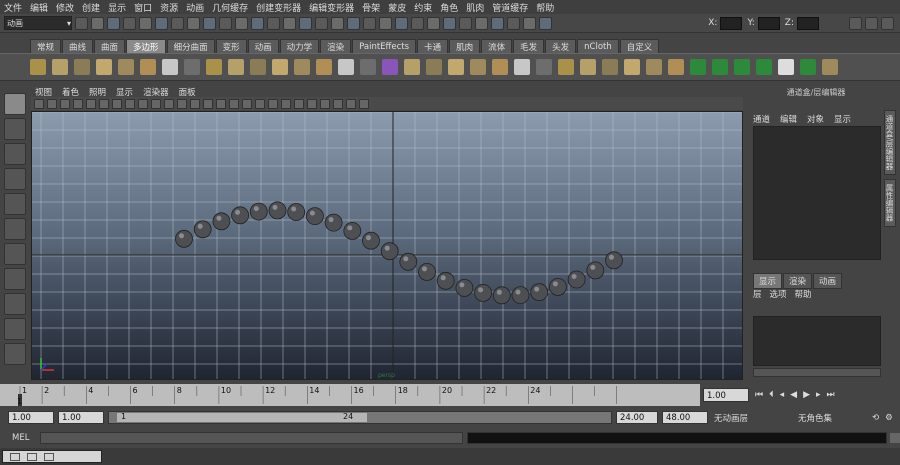 This screenshot has width=900, height=465. I want to click on minimized-window, so click(52, 456).